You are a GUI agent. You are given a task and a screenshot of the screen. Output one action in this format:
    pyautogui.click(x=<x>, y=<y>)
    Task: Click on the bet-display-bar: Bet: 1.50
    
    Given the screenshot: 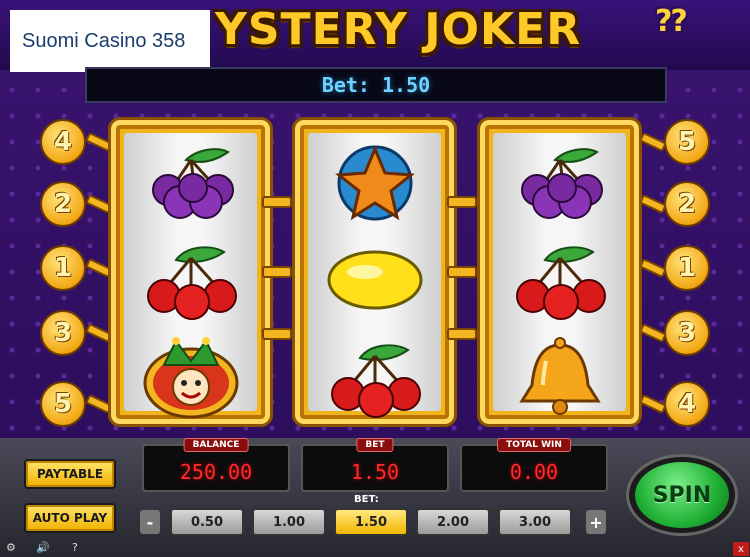 What is the action you would take?
    pyautogui.click(x=376, y=85)
    